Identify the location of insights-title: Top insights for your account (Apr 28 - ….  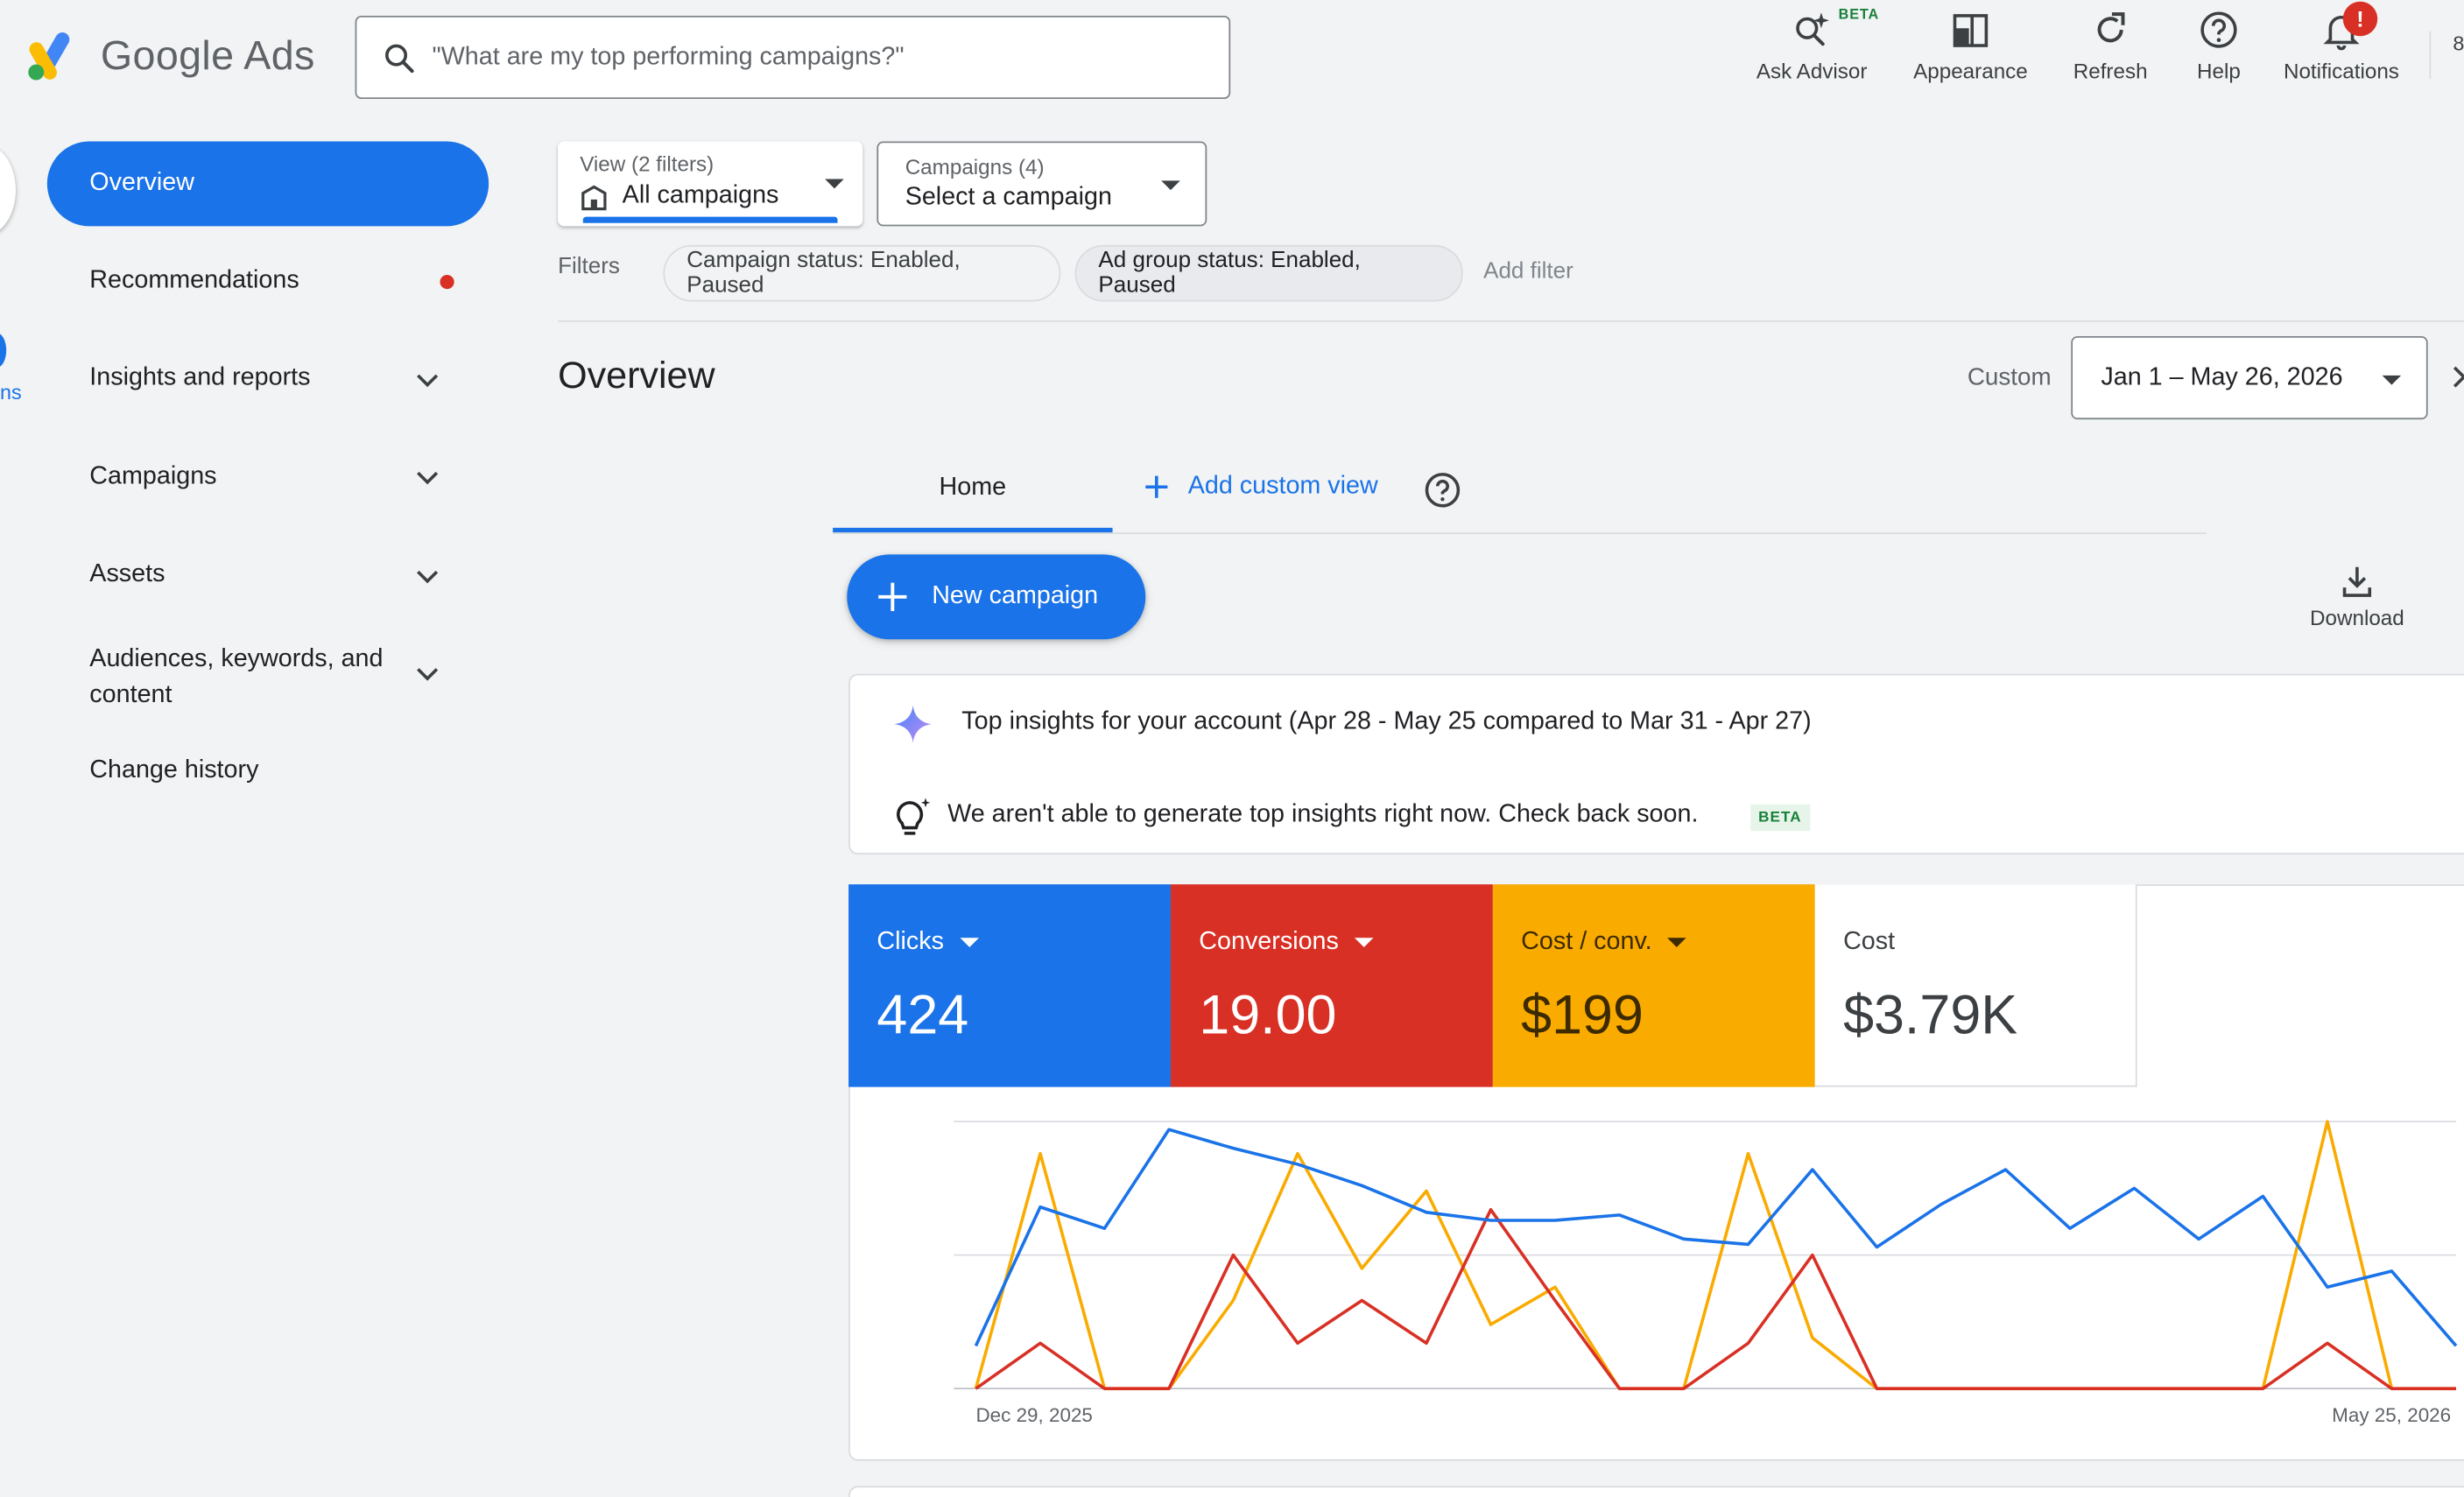
(1386, 721).